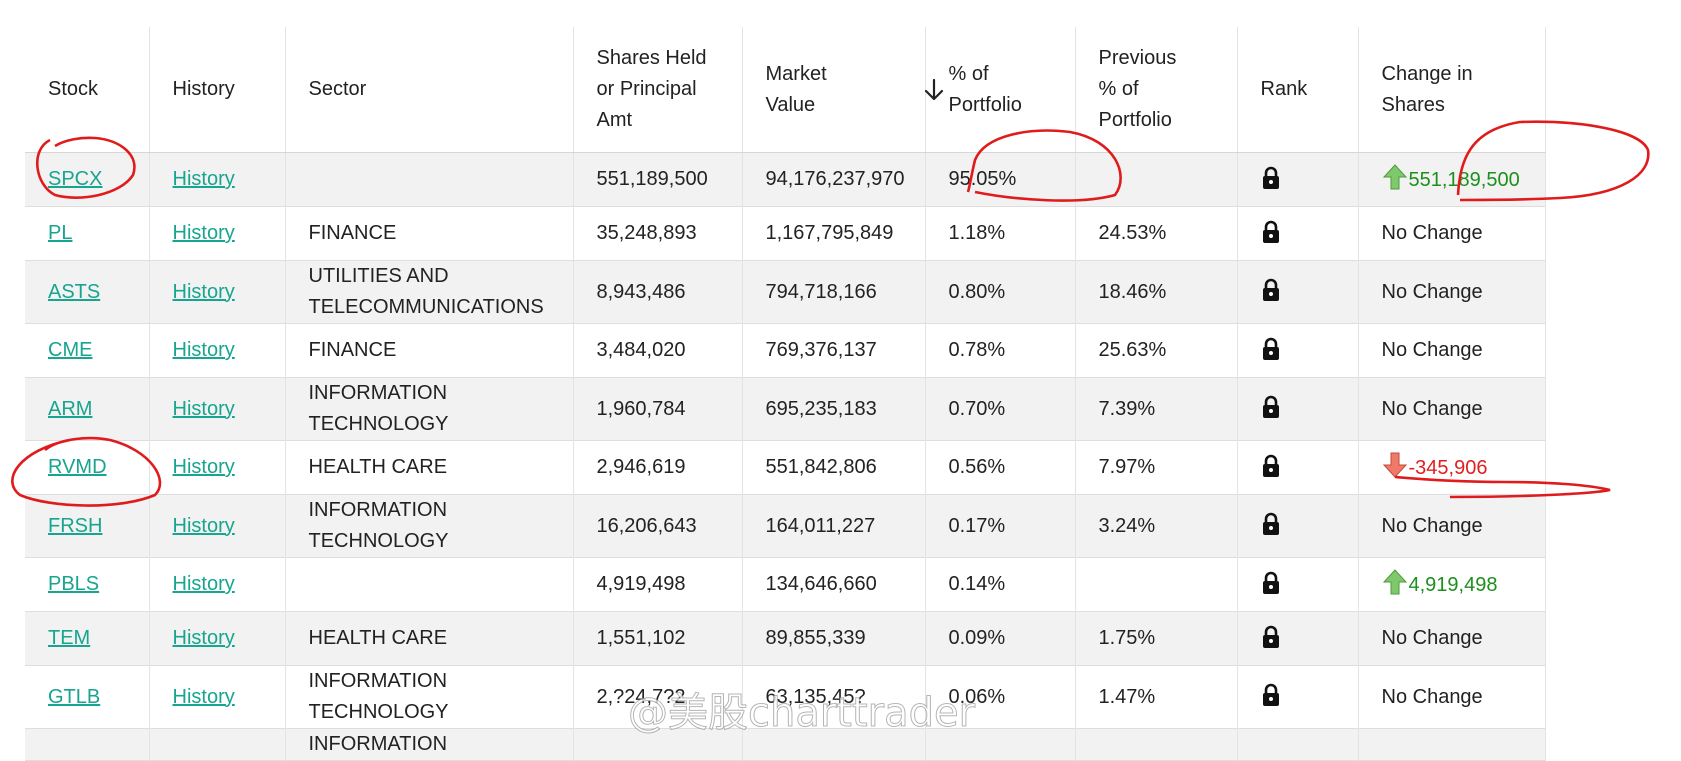 The width and height of the screenshot is (1681, 761). What do you see at coordinates (658, 409) in the screenshot?
I see `cell-shares: 1,960,784` at bounding box center [658, 409].